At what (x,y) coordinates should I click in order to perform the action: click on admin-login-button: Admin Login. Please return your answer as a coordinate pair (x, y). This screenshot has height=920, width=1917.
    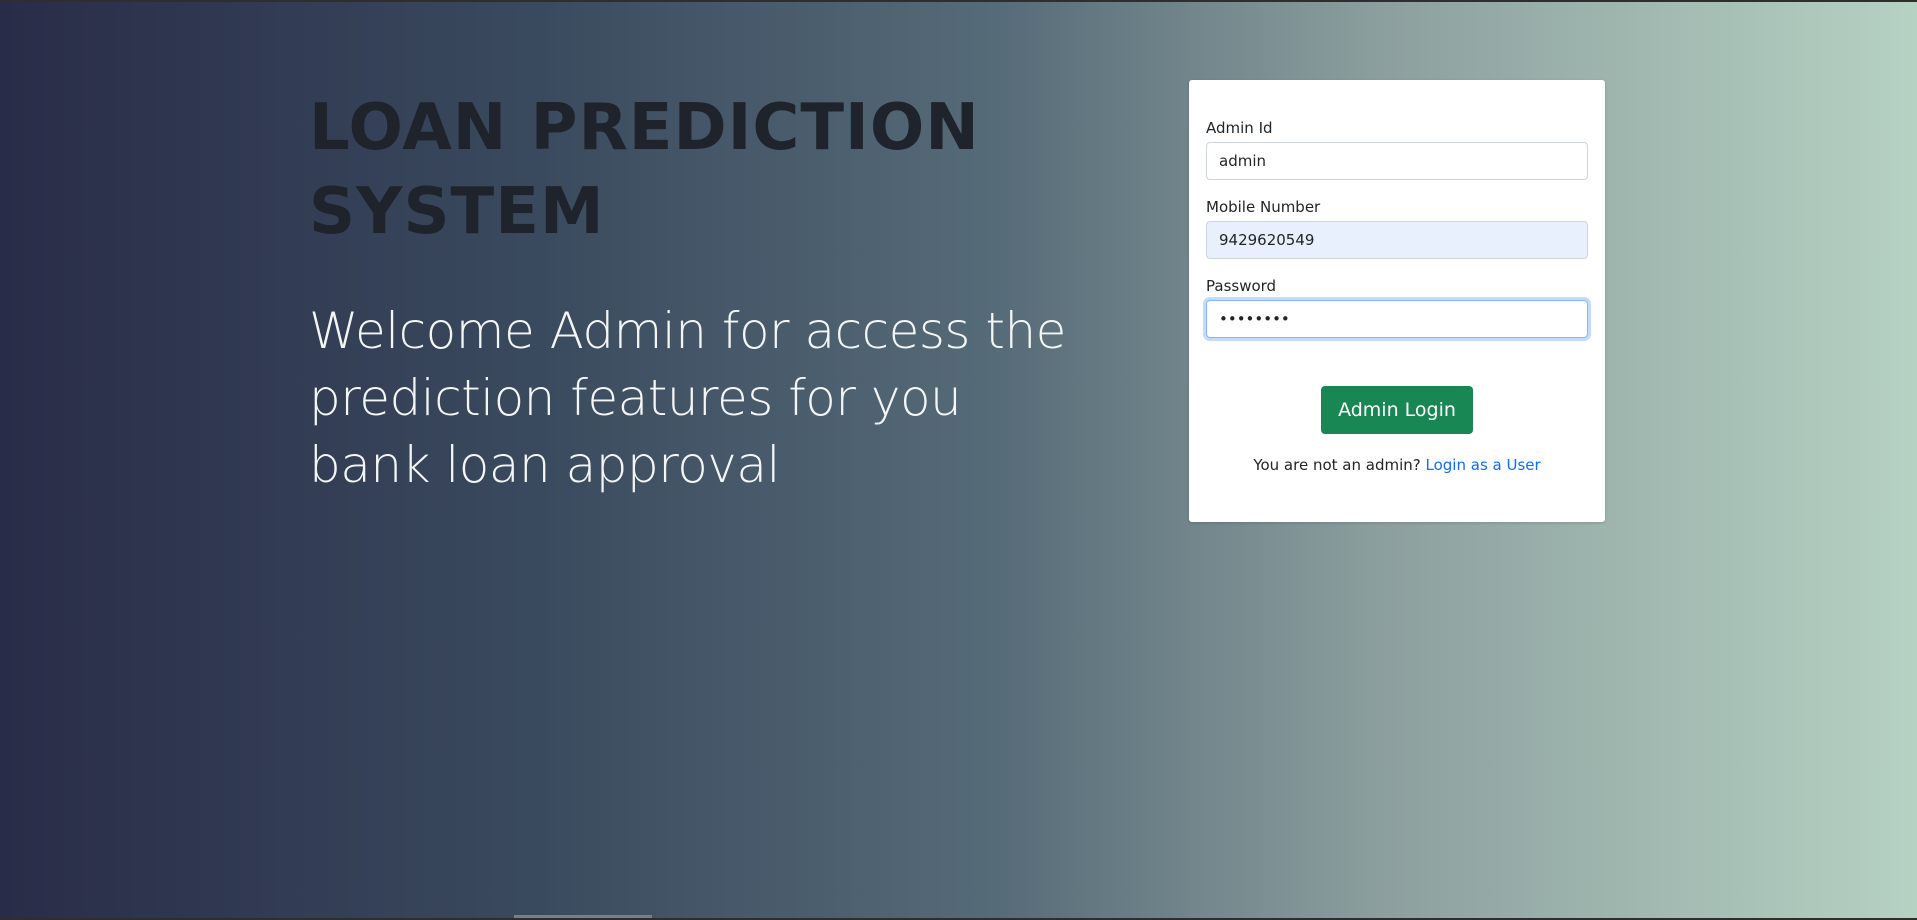
    Looking at the image, I should click on (1397, 410).